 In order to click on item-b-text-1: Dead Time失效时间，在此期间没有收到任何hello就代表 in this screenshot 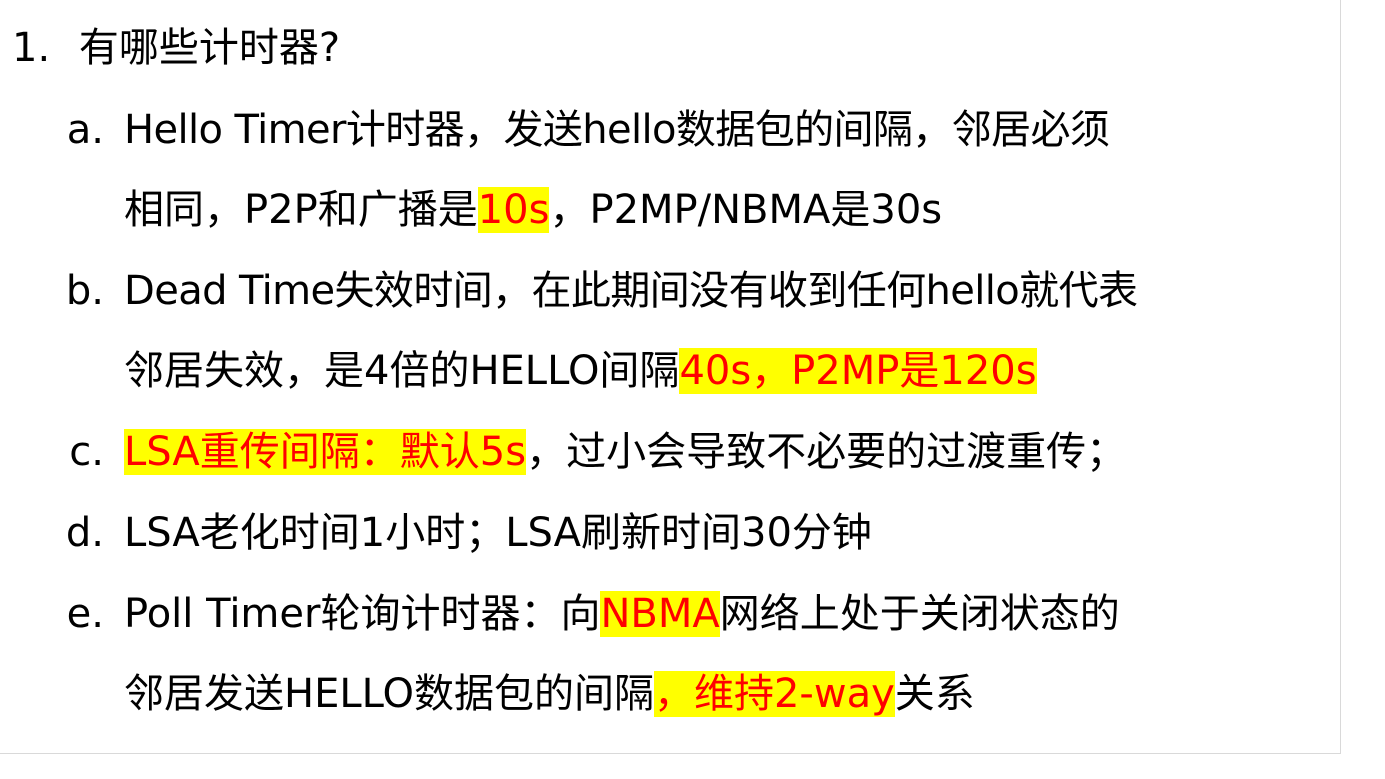, I will do `click(631, 291)`.